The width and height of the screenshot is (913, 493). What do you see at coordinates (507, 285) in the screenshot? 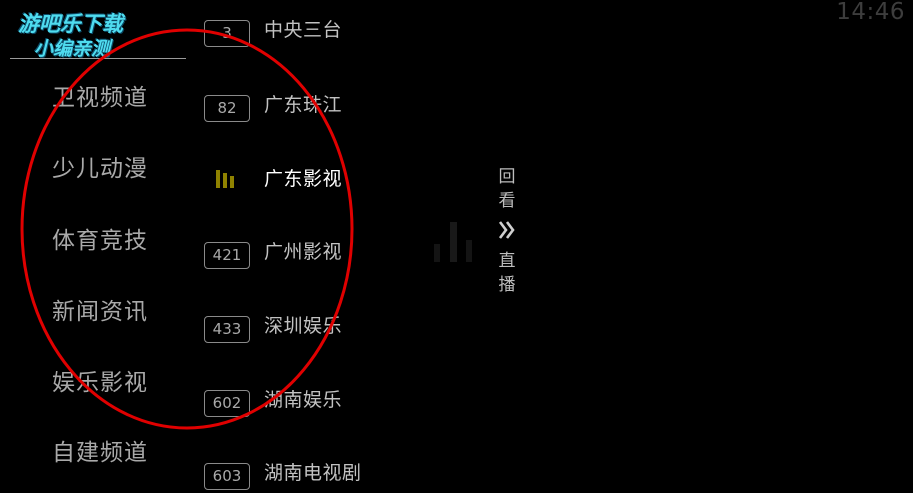
I see `side-label-4: 播` at bounding box center [507, 285].